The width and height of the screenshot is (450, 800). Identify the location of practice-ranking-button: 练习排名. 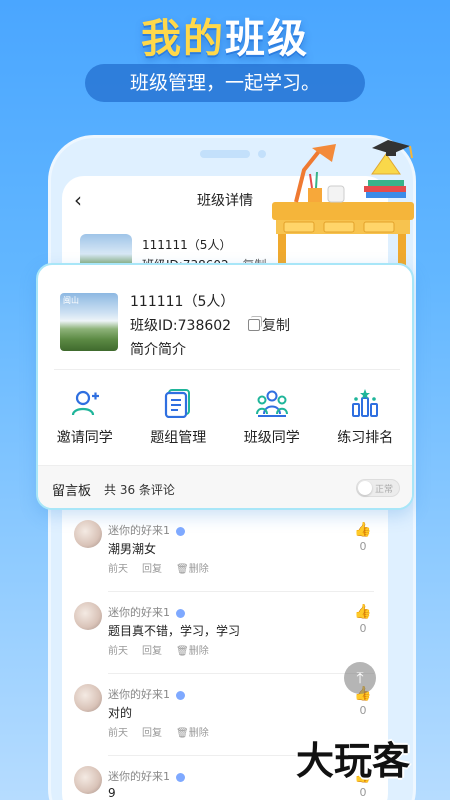
(365, 420).